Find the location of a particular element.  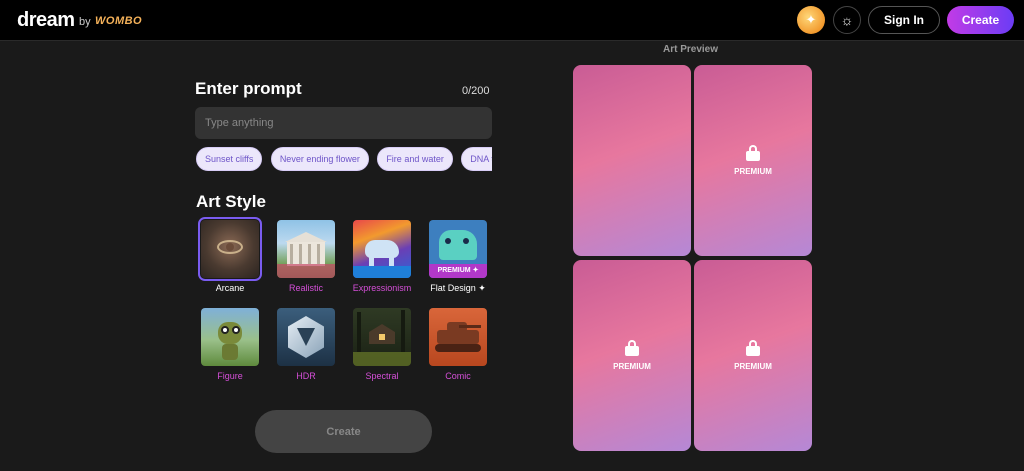

character-counter: 0/200 is located at coordinates (476, 91).